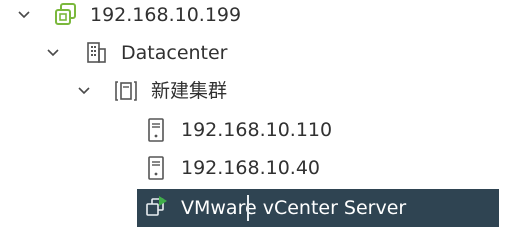 This screenshot has height=252, width=507. What do you see at coordinates (253, 17) in the screenshot?
I see `tree-node-vcenter: 192.168.10.199` at bounding box center [253, 17].